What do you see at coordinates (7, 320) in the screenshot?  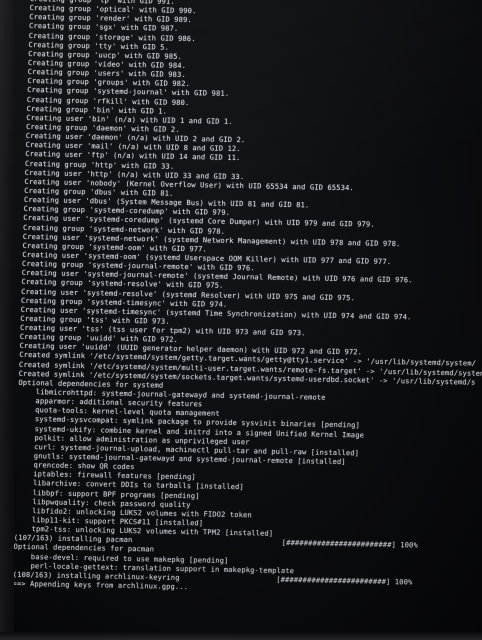 I see `monitor-bezel-left` at bounding box center [7, 320].